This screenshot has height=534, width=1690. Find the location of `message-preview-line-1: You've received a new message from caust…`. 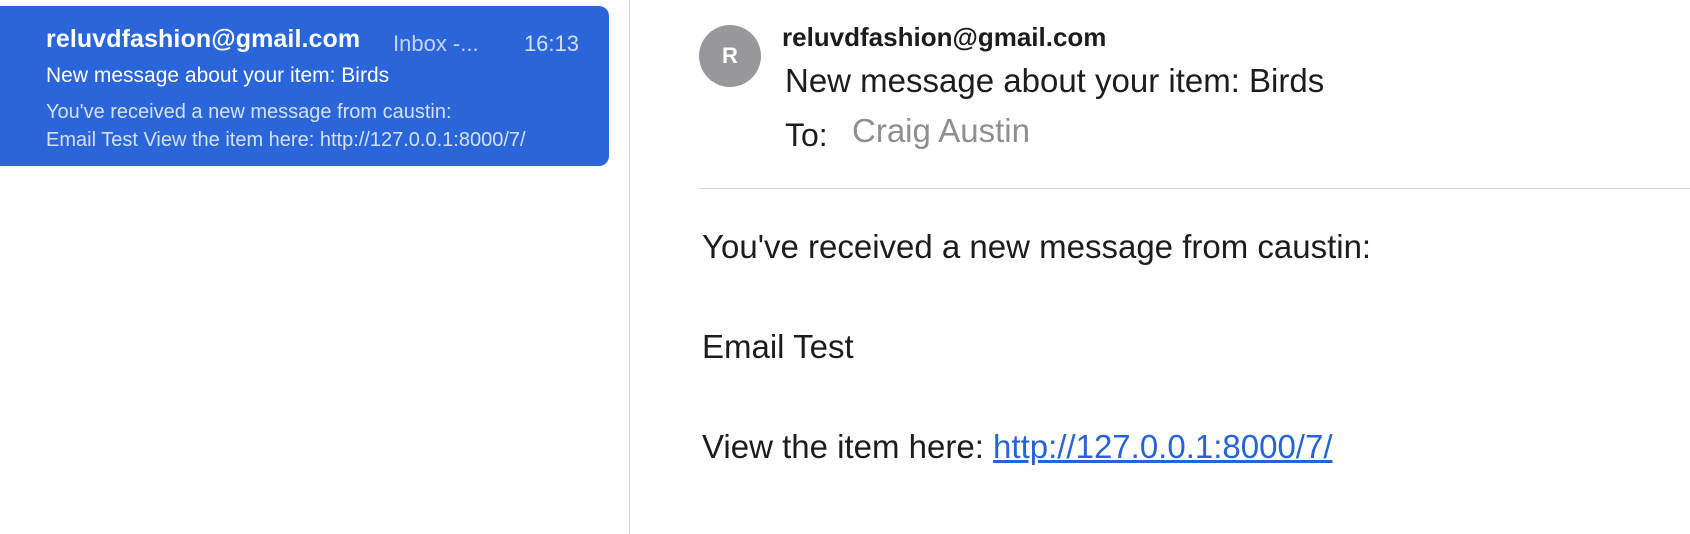

message-preview-line-1: You've received a new message from caust… is located at coordinates (249, 112).